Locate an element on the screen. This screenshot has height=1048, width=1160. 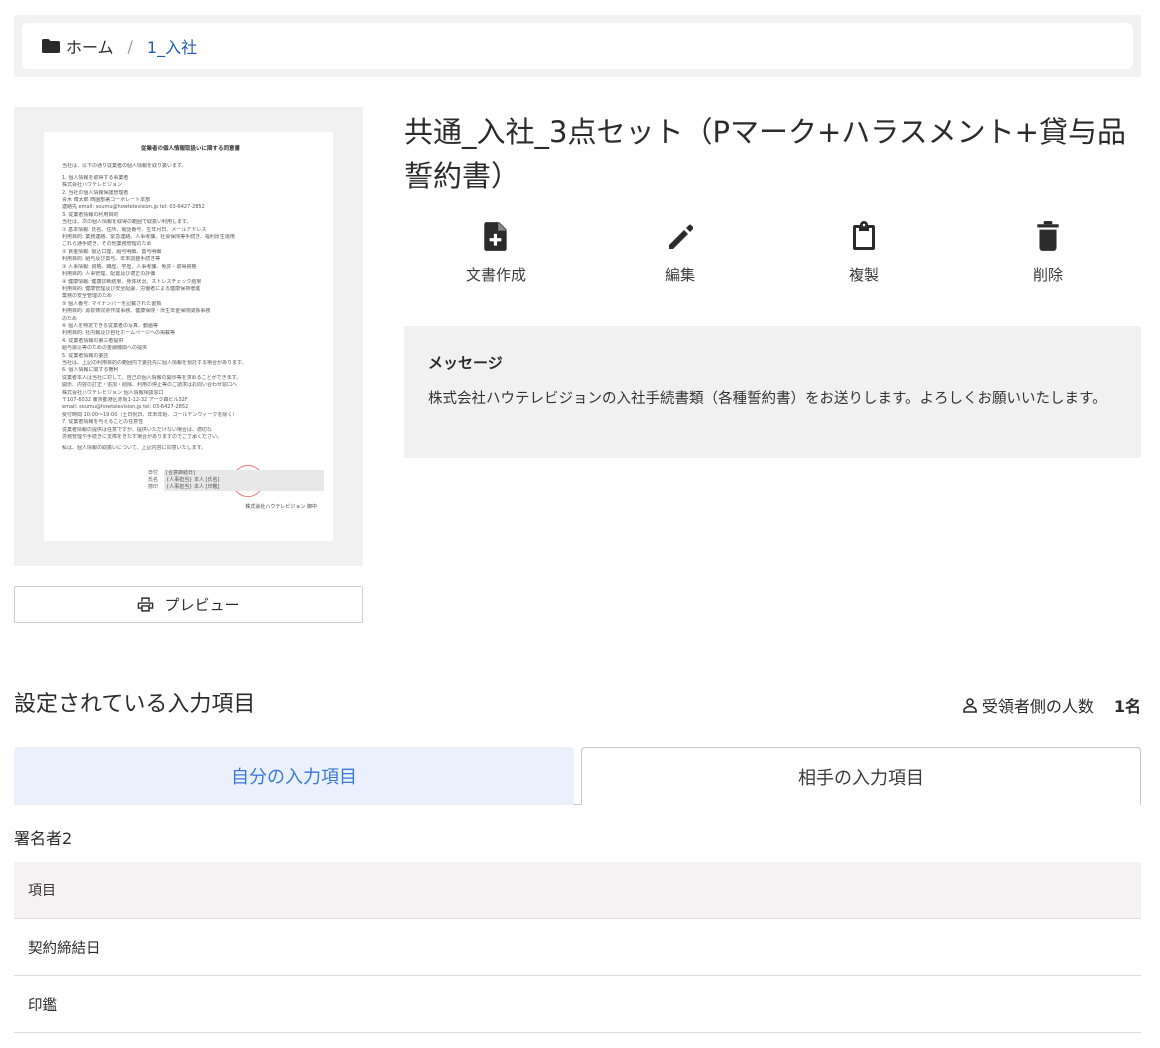
document-line: 利用目的: 業務連絡、緊急連絡、人事考課、社会保険等手続き、福利厚生運用 is located at coordinates (148, 237).